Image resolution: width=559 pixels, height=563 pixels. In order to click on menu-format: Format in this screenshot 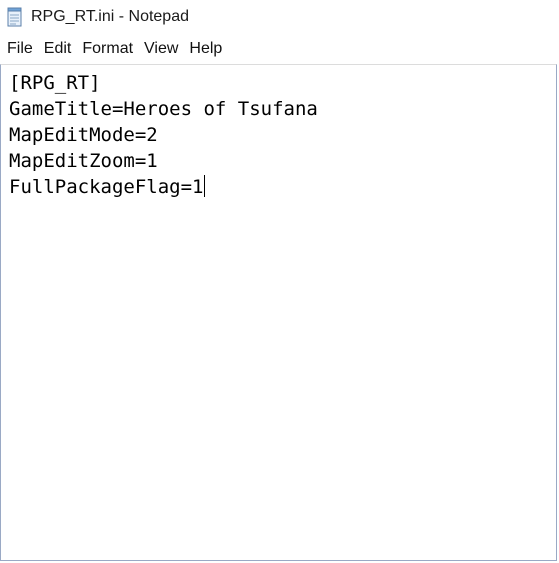, I will do `click(107, 49)`.